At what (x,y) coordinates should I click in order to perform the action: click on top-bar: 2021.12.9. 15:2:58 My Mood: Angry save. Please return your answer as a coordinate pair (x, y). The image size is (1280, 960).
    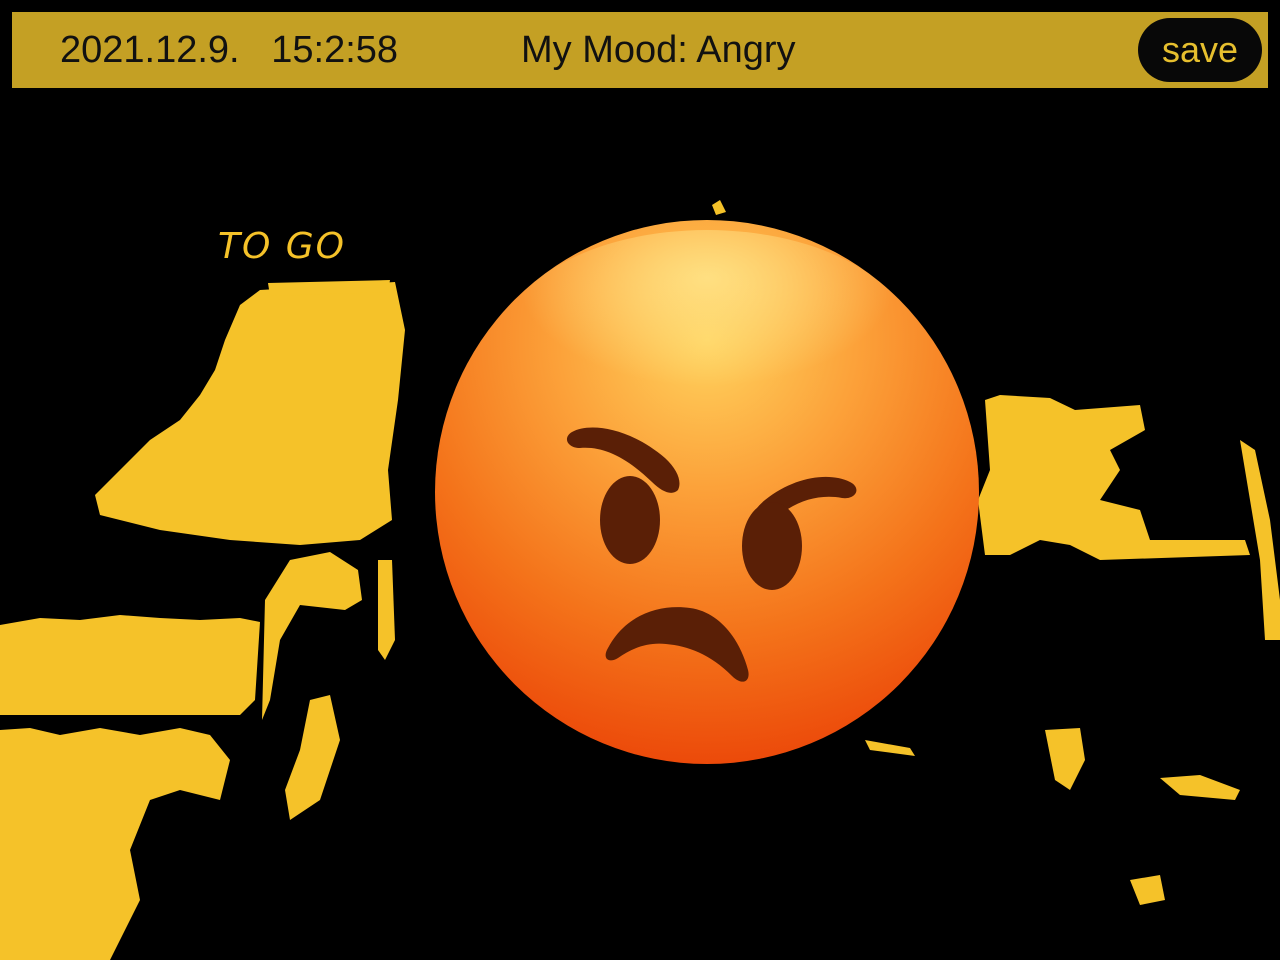
    Looking at the image, I should click on (640, 50).